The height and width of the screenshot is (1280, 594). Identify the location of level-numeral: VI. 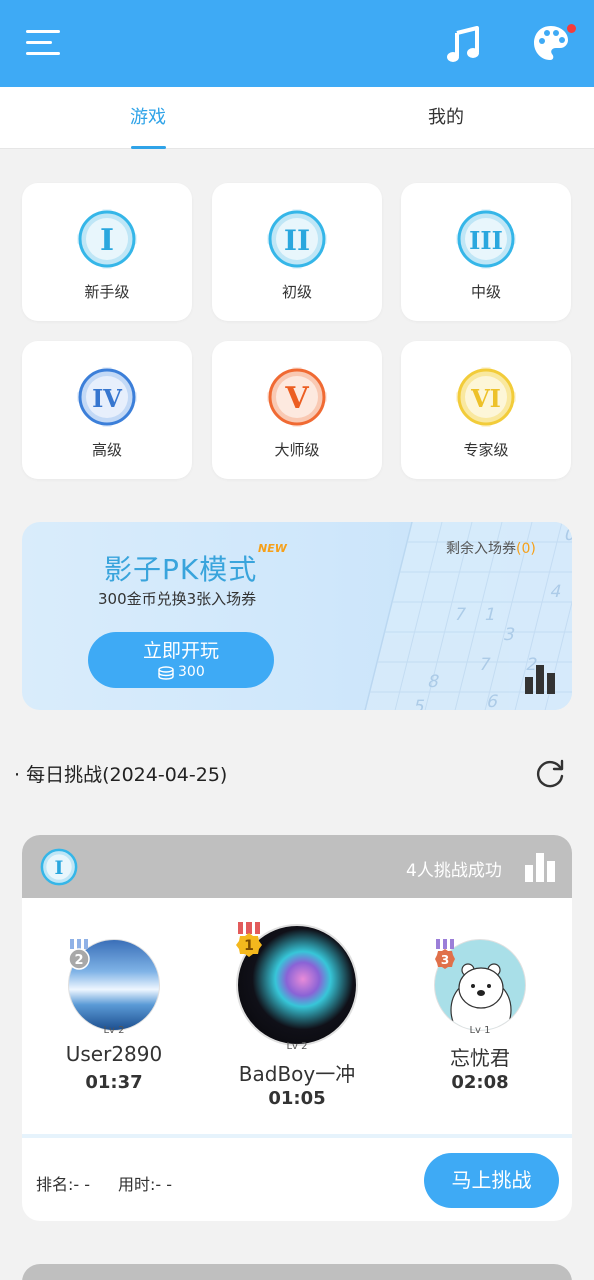
(485, 398).